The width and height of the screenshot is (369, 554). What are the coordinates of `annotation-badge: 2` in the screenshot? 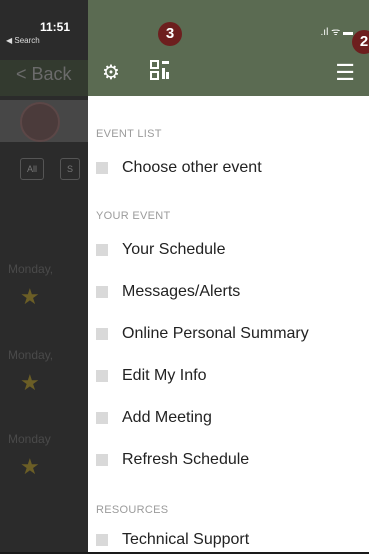 It's located at (360, 42).